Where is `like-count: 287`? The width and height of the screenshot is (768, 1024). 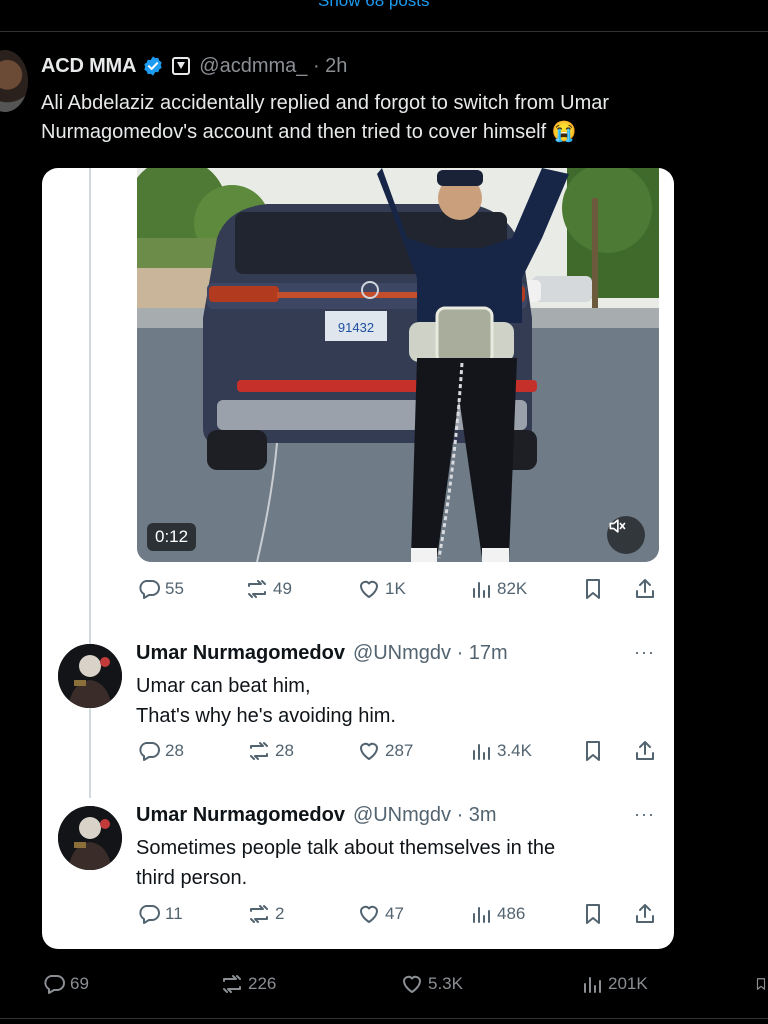
like-count: 287 is located at coordinates (399, 750).